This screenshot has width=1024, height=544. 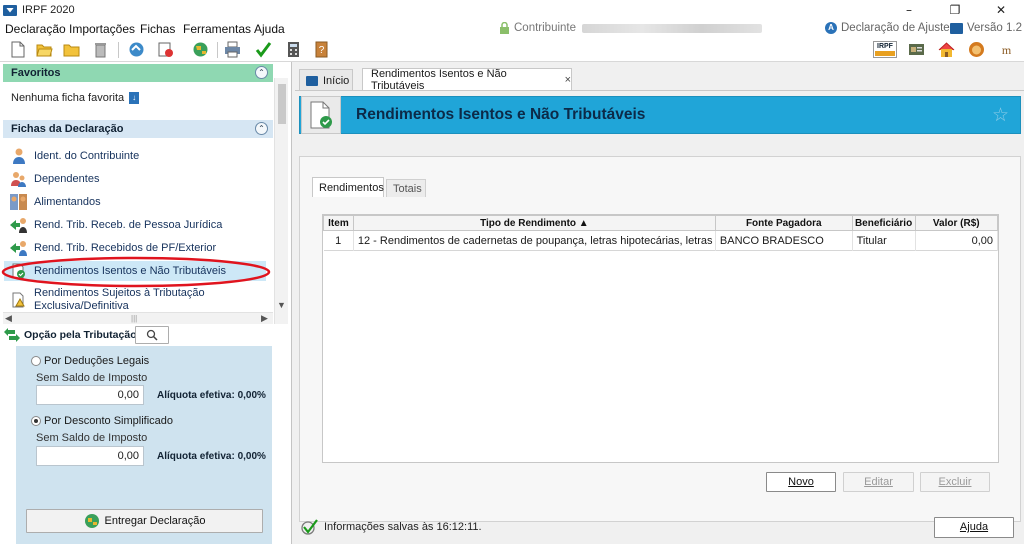 I want to click on swap-arrows-icon, so click(x=12, y=335).